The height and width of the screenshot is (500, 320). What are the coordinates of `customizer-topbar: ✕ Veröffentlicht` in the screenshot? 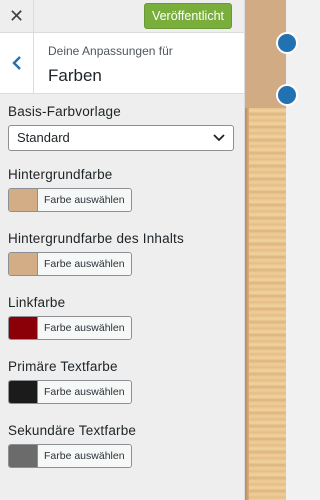 It's located at (122, 16).